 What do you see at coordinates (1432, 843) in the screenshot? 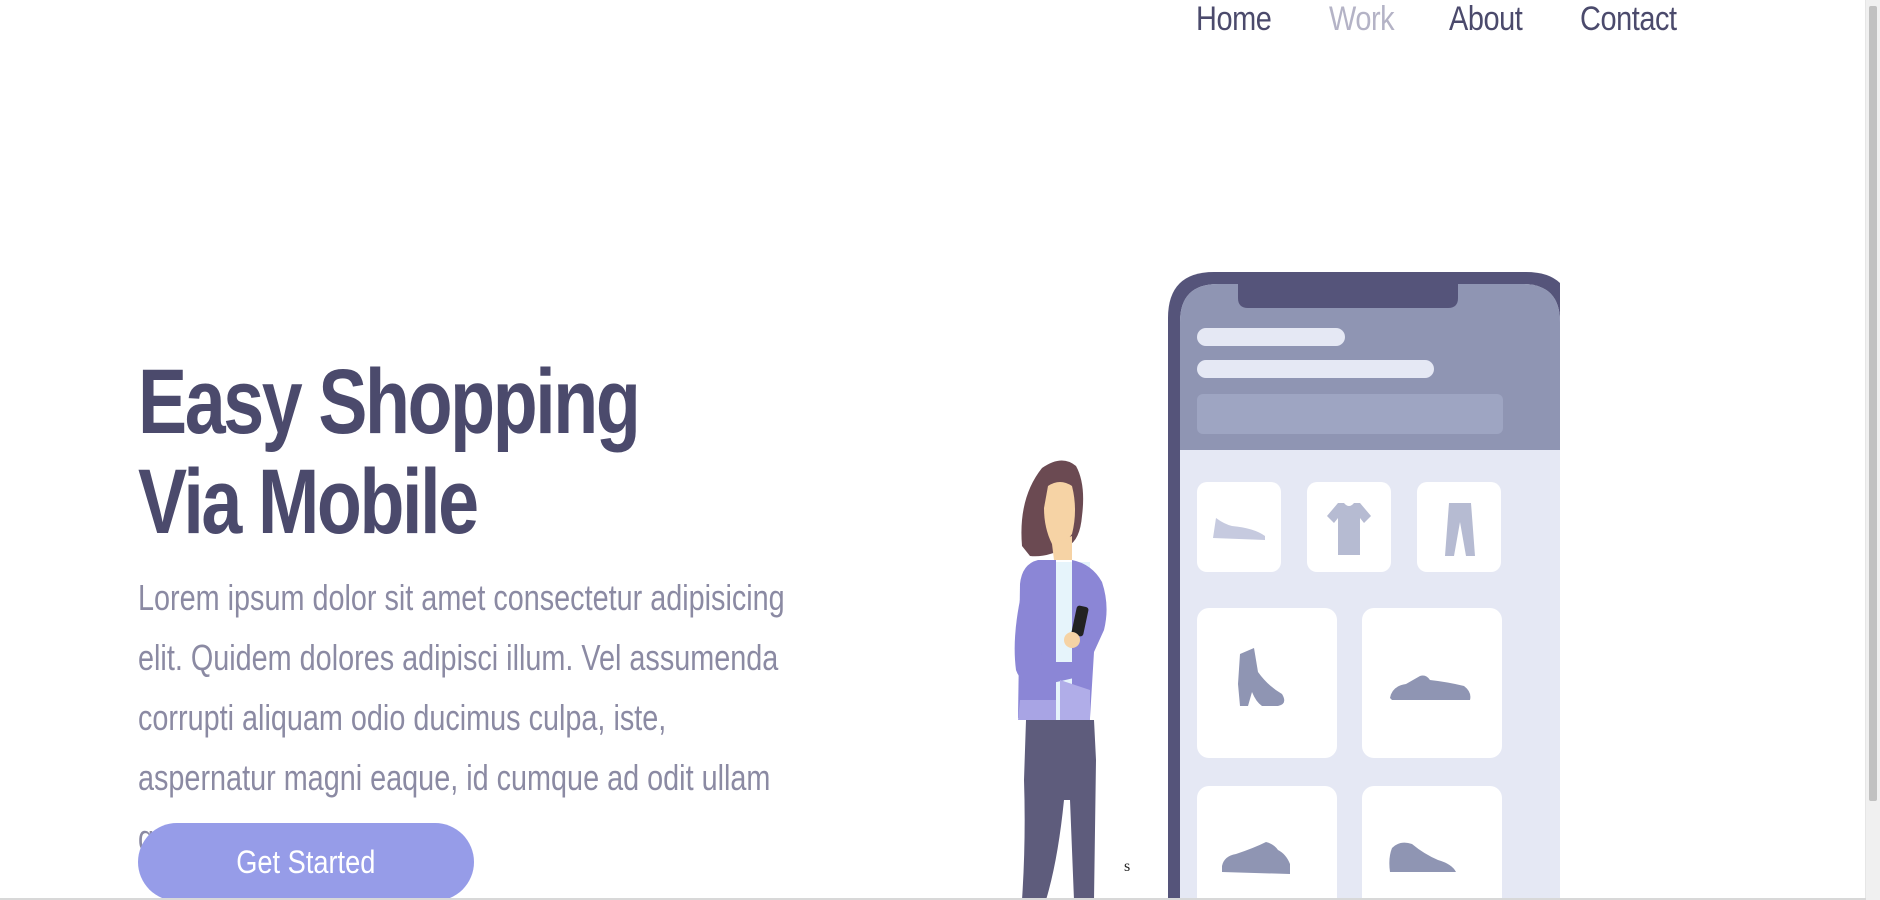
I see `product-card` at bounding box center [1432, 843].